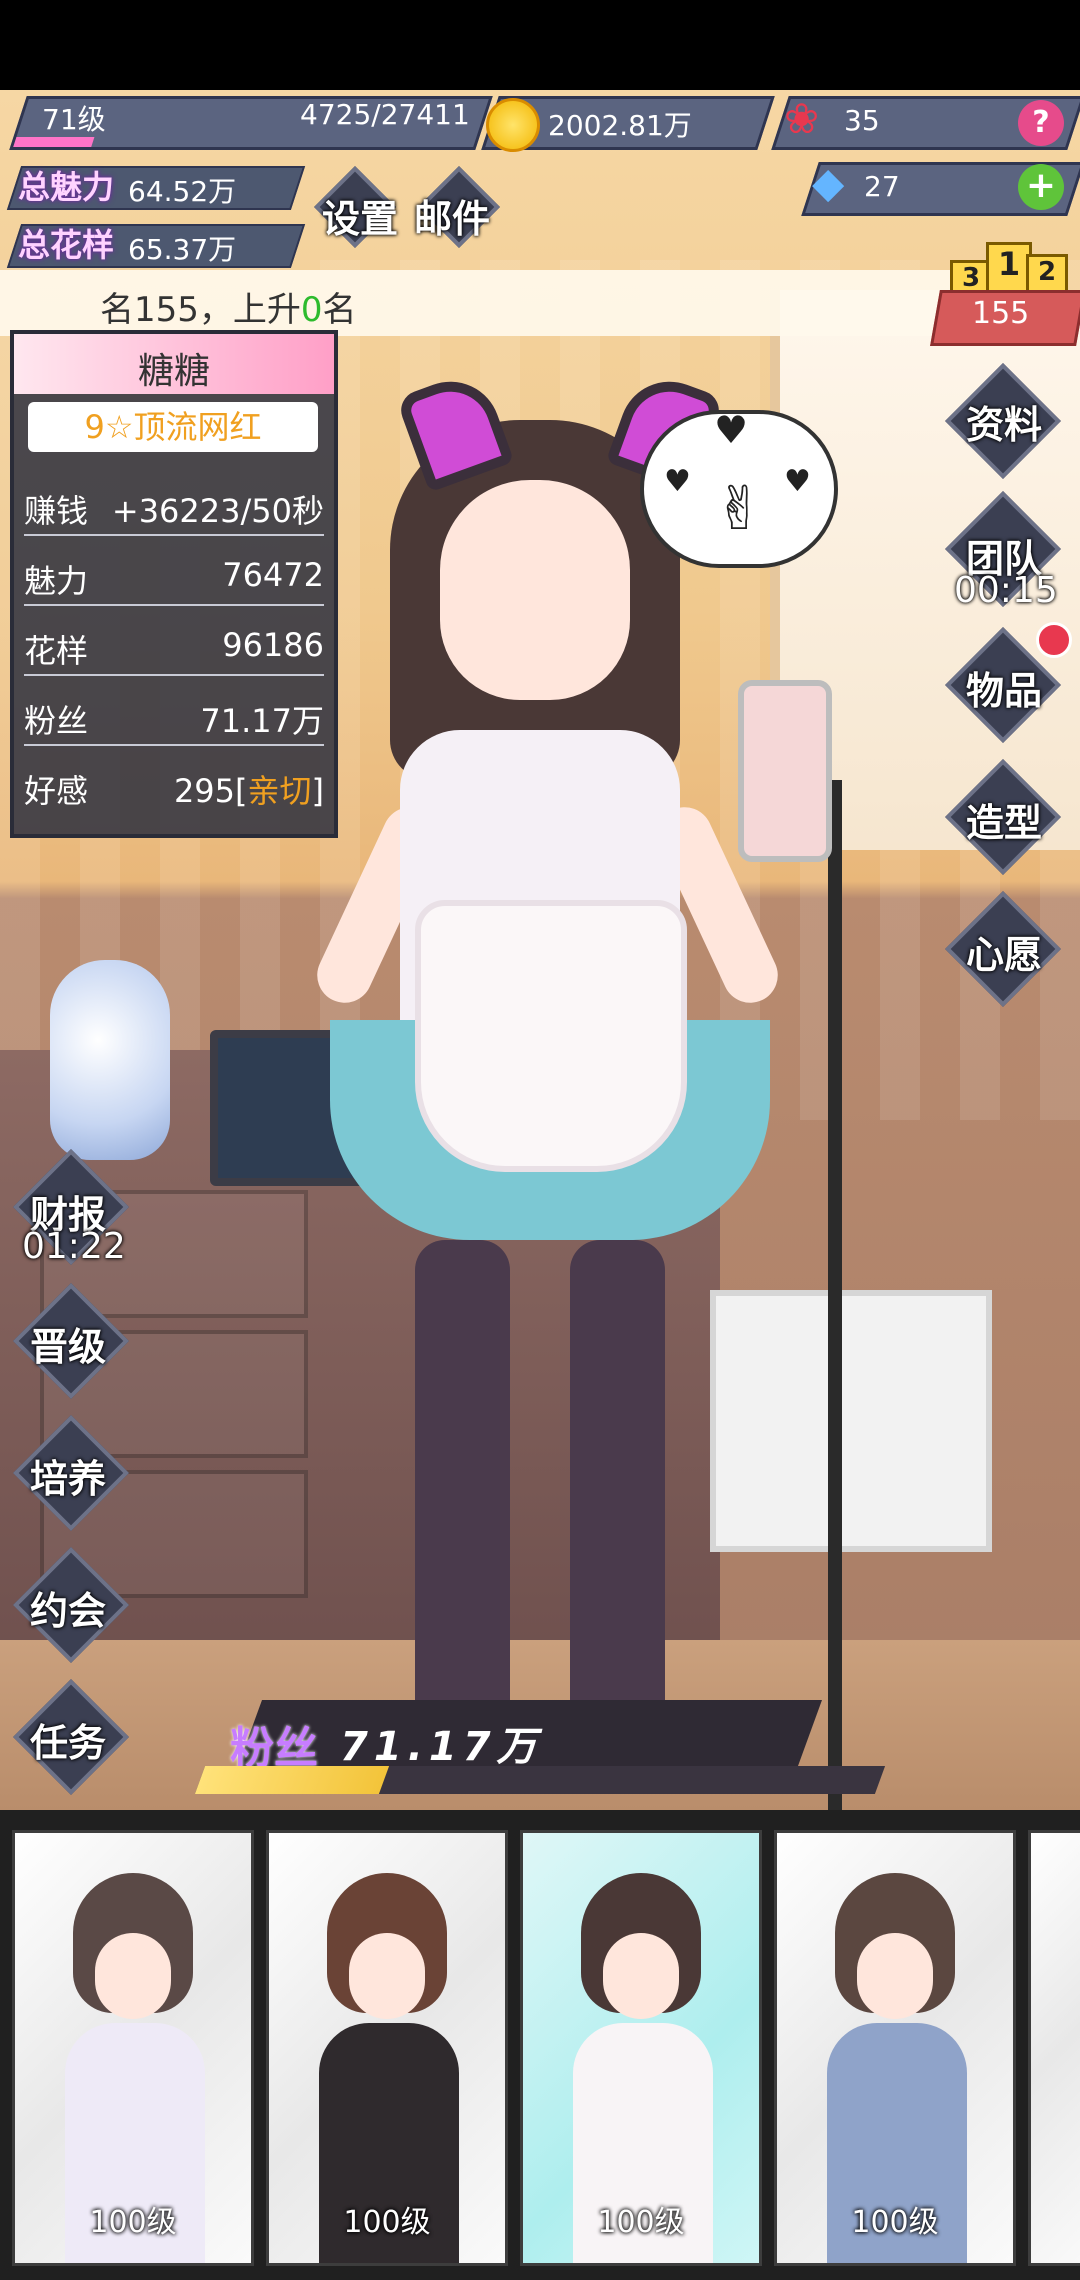 Image resolution: width=1080 pixels, height=2280 pixels. What do you see at coordinates (182, 191) in the screenshot?
I see `total-charm-value: 64.52万` at bounding box center [182, 191].